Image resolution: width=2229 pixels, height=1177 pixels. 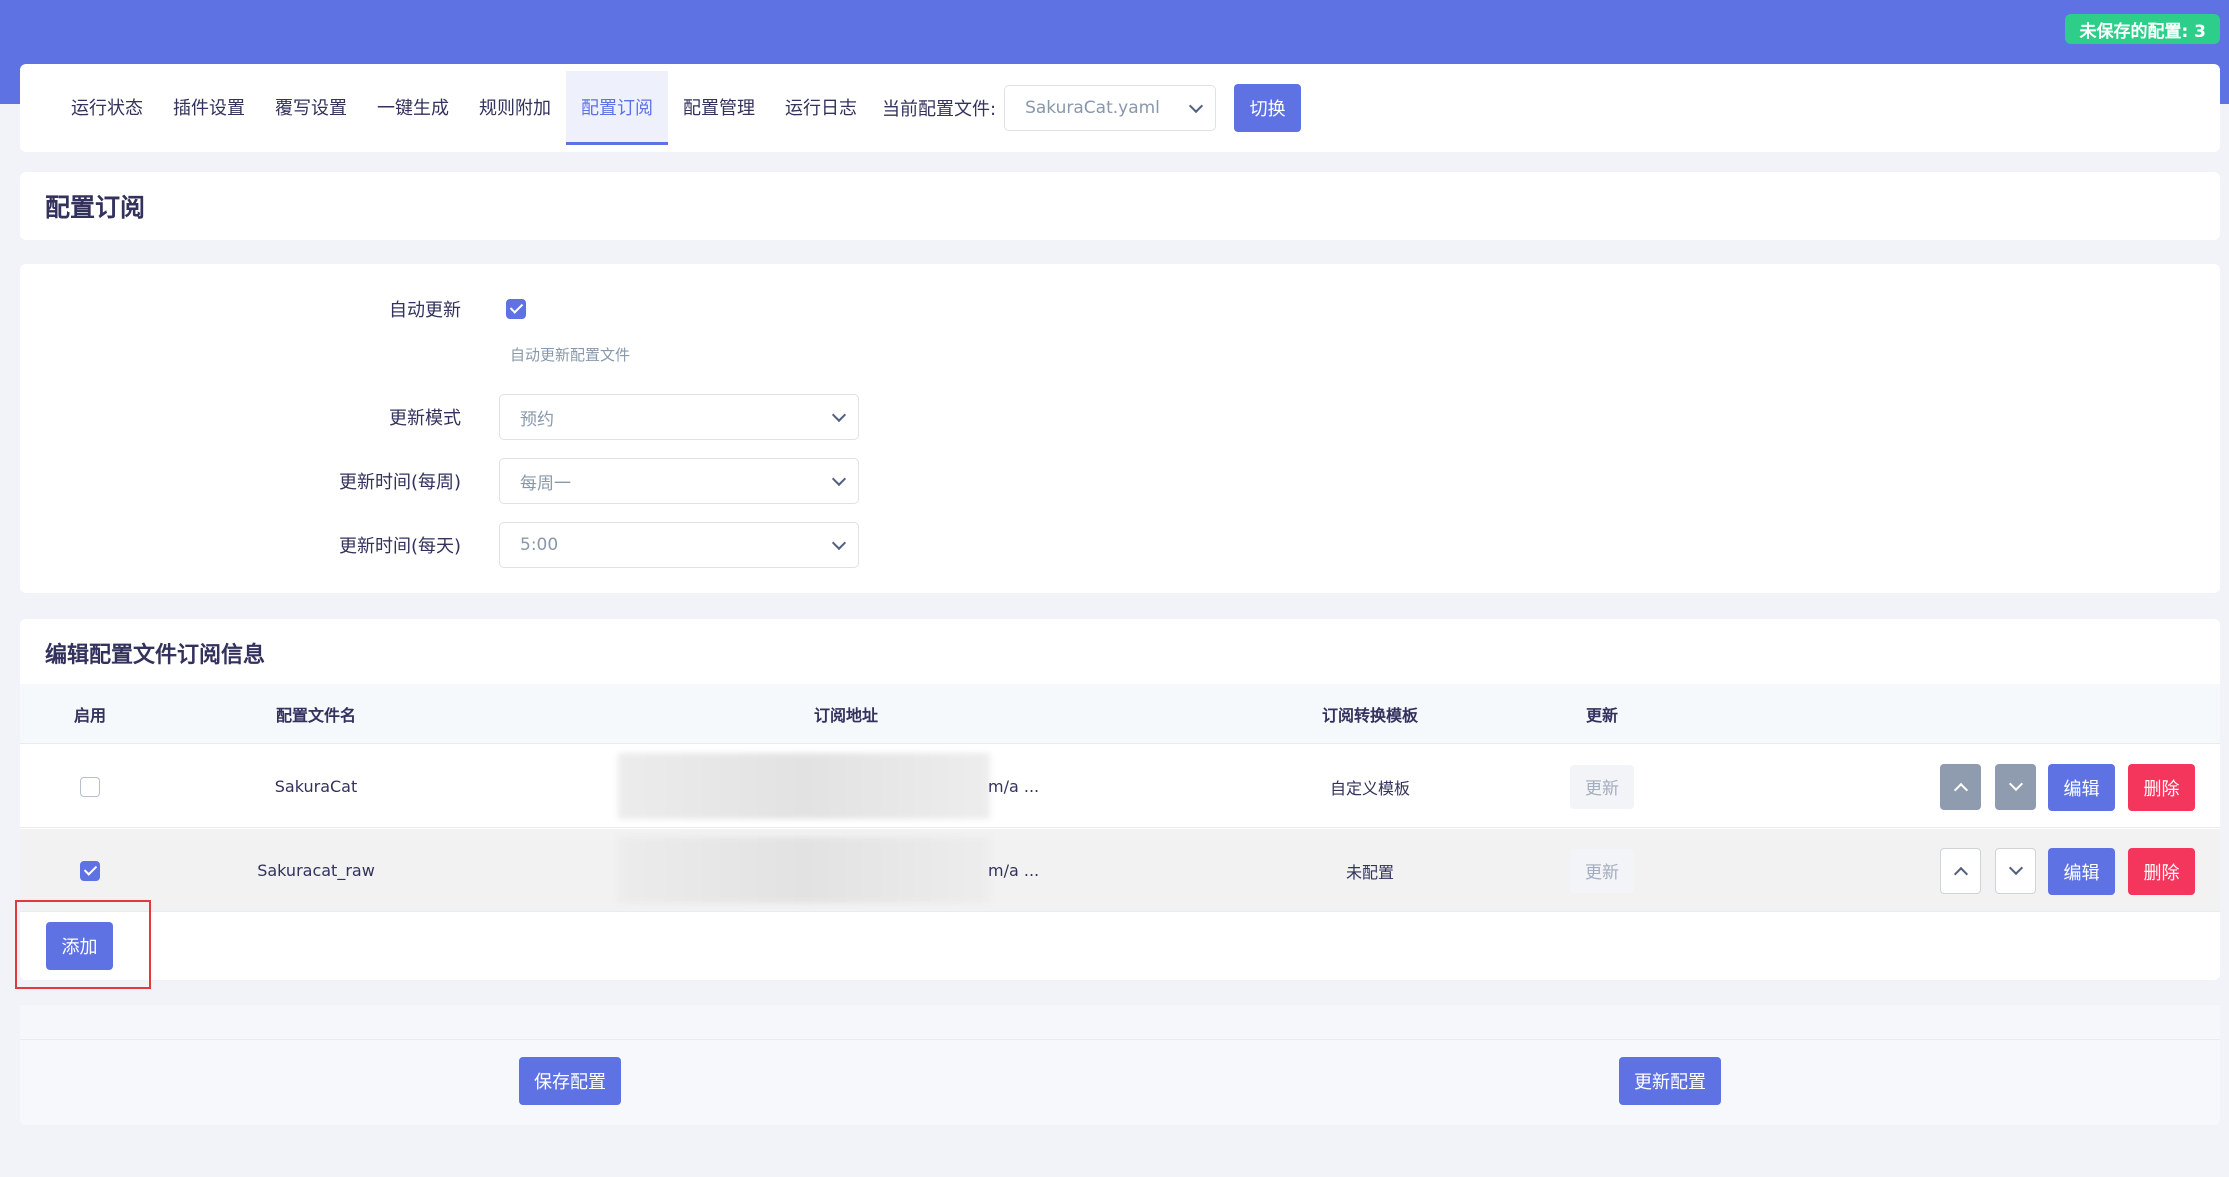 I want to click on daily-time-row: 更新时间(每天), so click(x=240, y=545).